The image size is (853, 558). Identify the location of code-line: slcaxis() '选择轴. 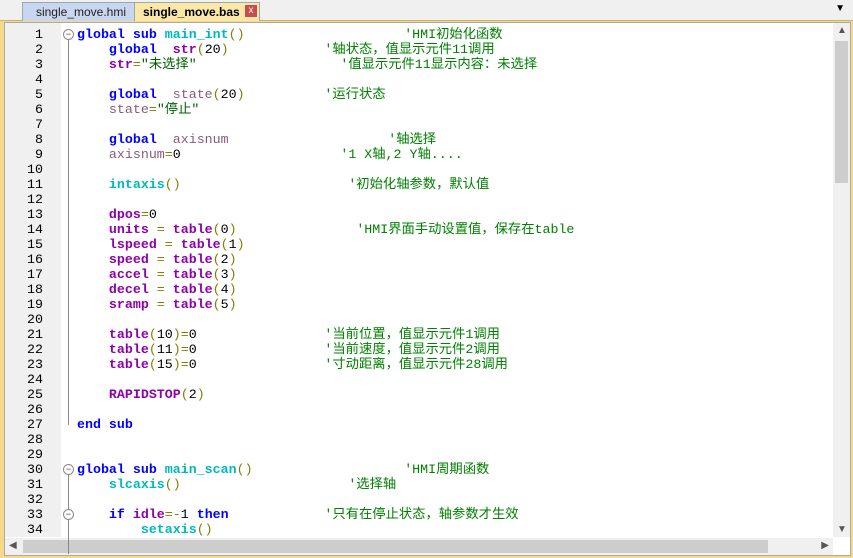
(325, 484).